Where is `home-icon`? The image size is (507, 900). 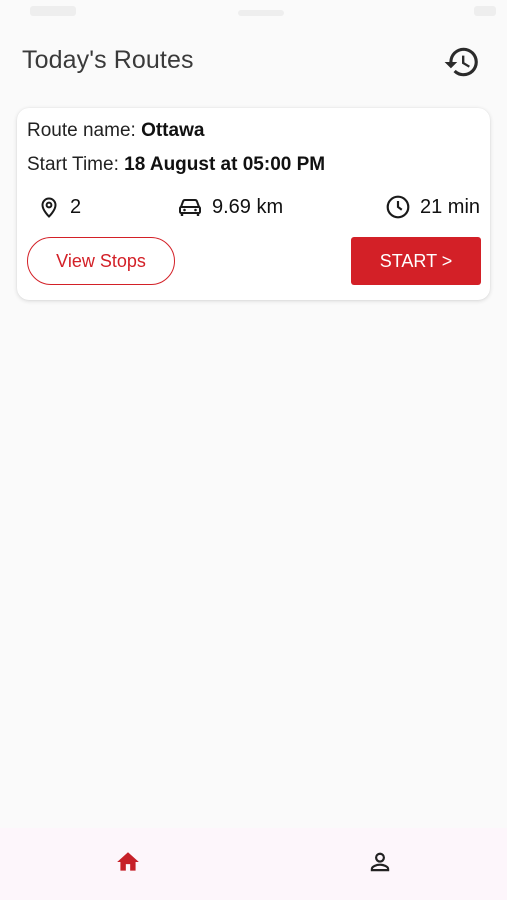
home-icon is located at coordinates (128, 861).